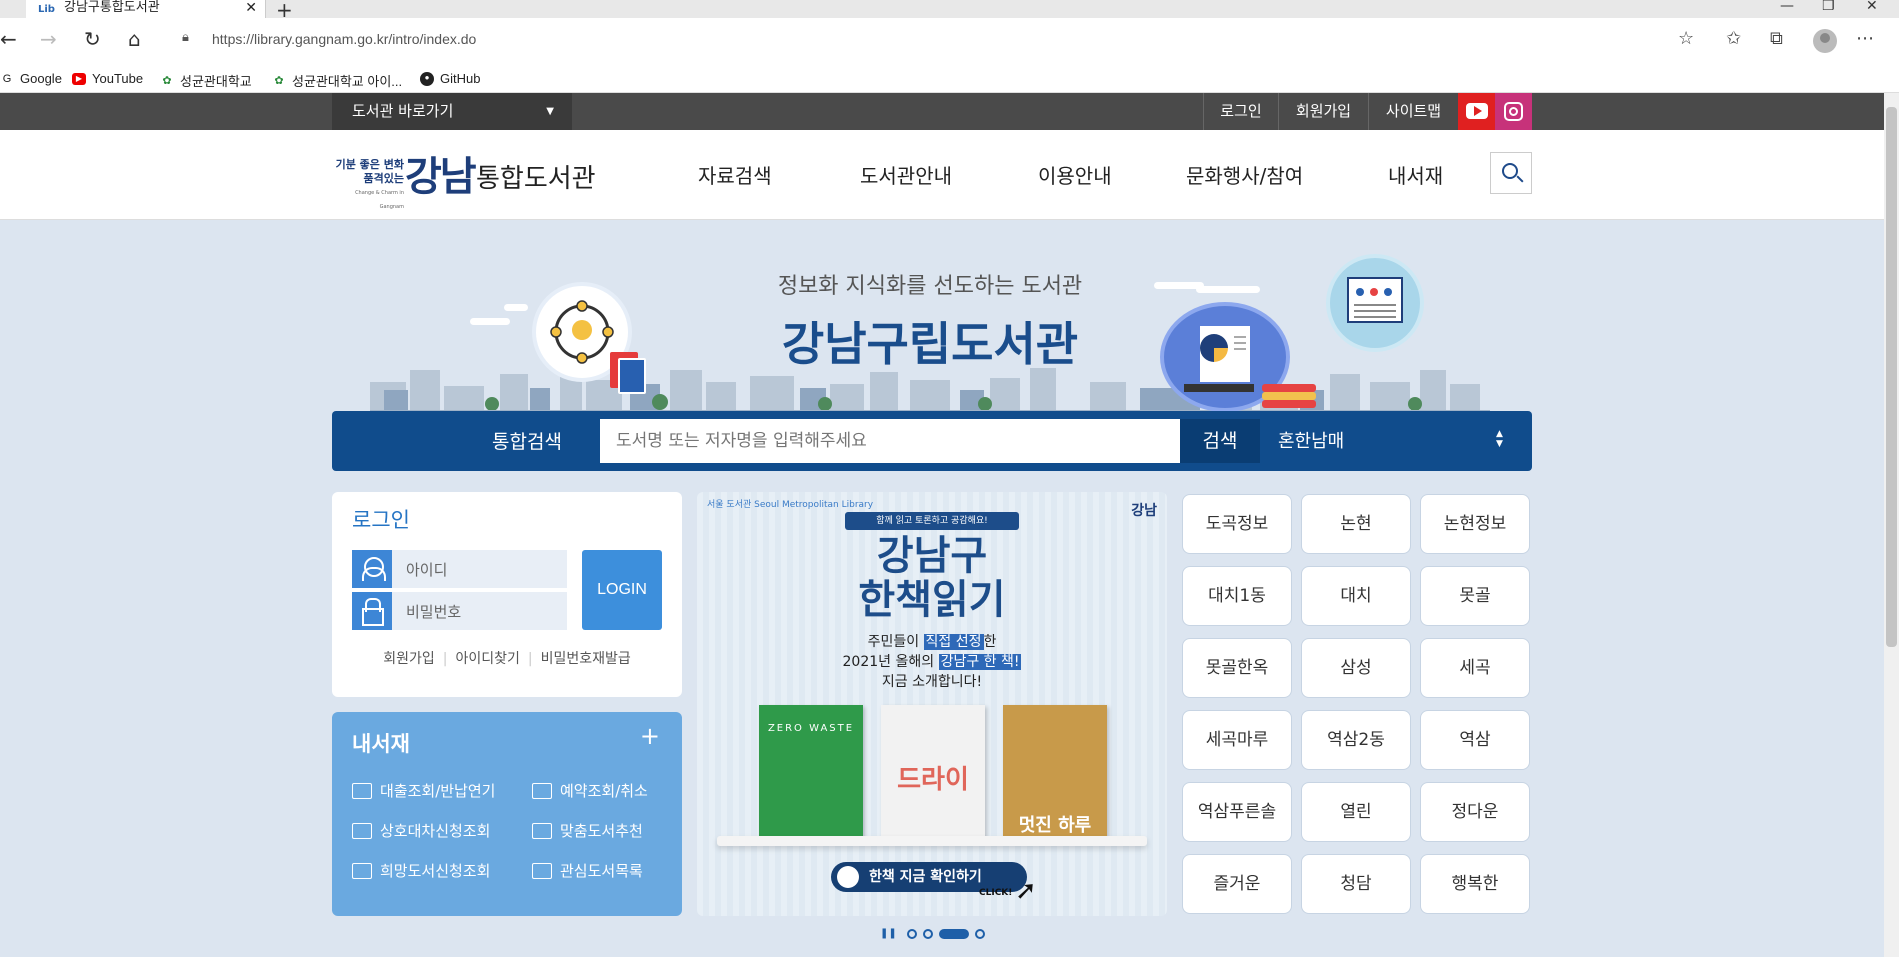 The image size is (1899, 957). What do you see at coordinates (362, 870) in the screenshot?
I see `request-form-icon` at bounding box center [362, 870].